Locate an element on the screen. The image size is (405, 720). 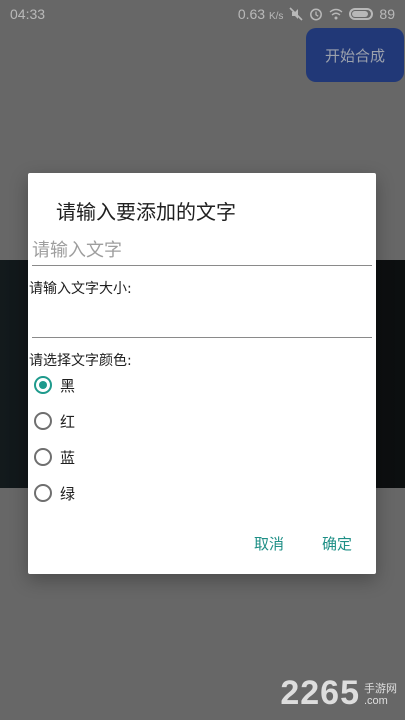
color-option-red: 红 is located at coordinates (54, 421).